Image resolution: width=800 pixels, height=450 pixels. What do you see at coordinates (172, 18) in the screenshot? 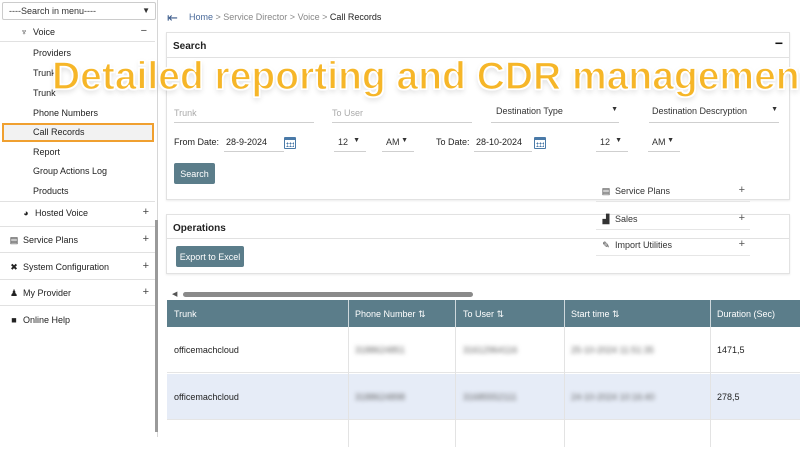
I see `menu-toggle-icon: ⇤` at bounding box center [172, 18].